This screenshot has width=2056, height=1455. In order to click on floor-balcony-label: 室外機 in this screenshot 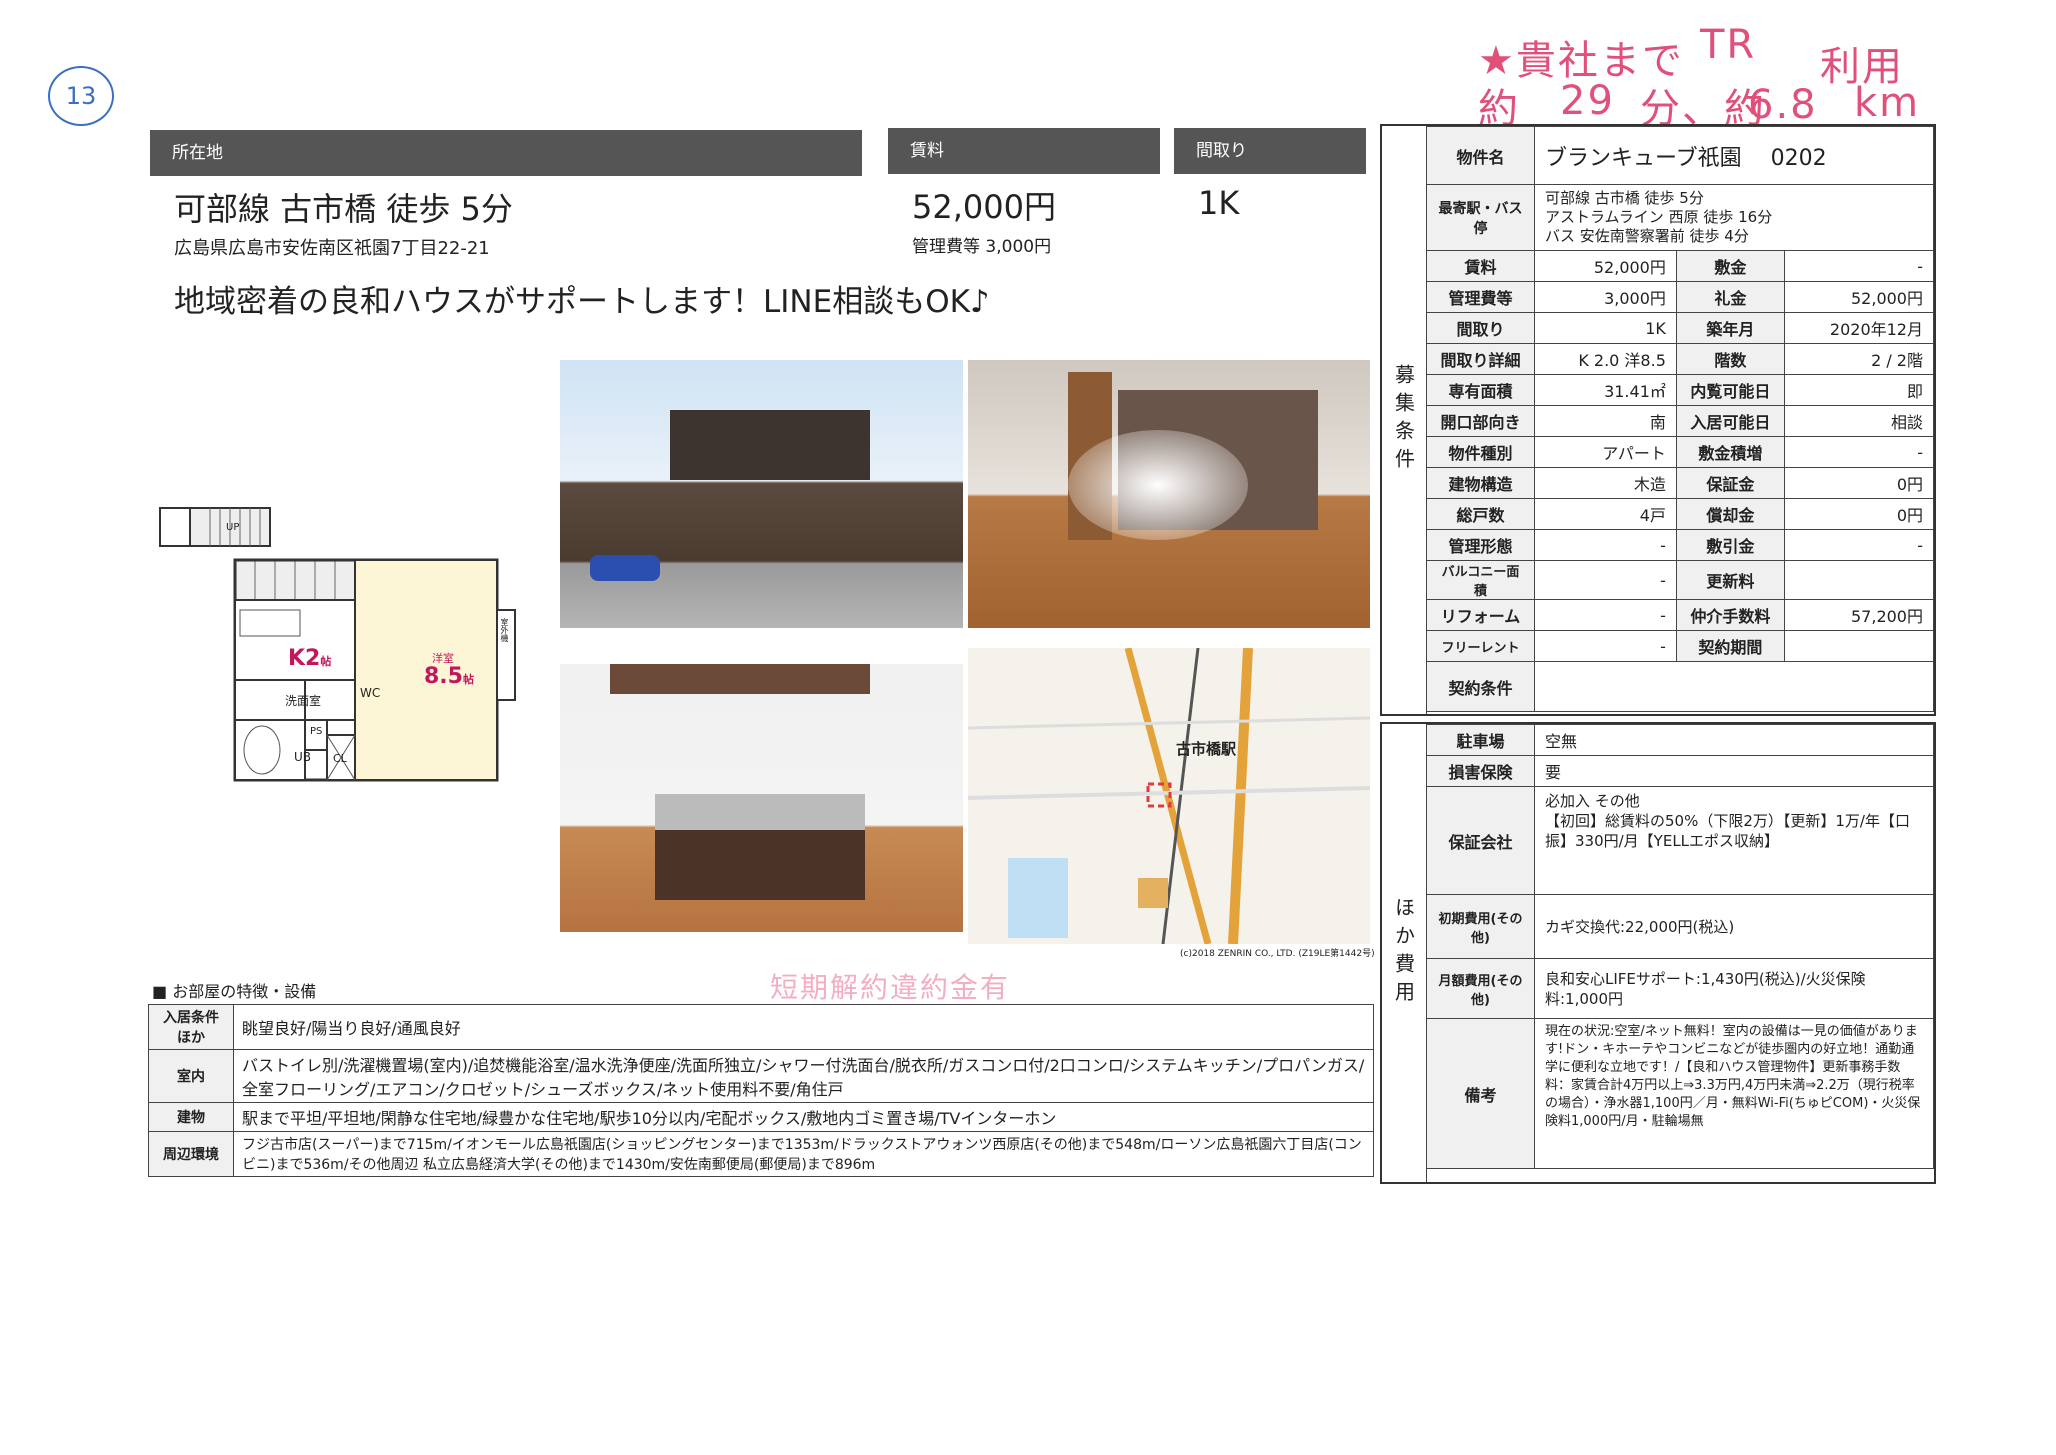, I will do `click(504, 630)`.